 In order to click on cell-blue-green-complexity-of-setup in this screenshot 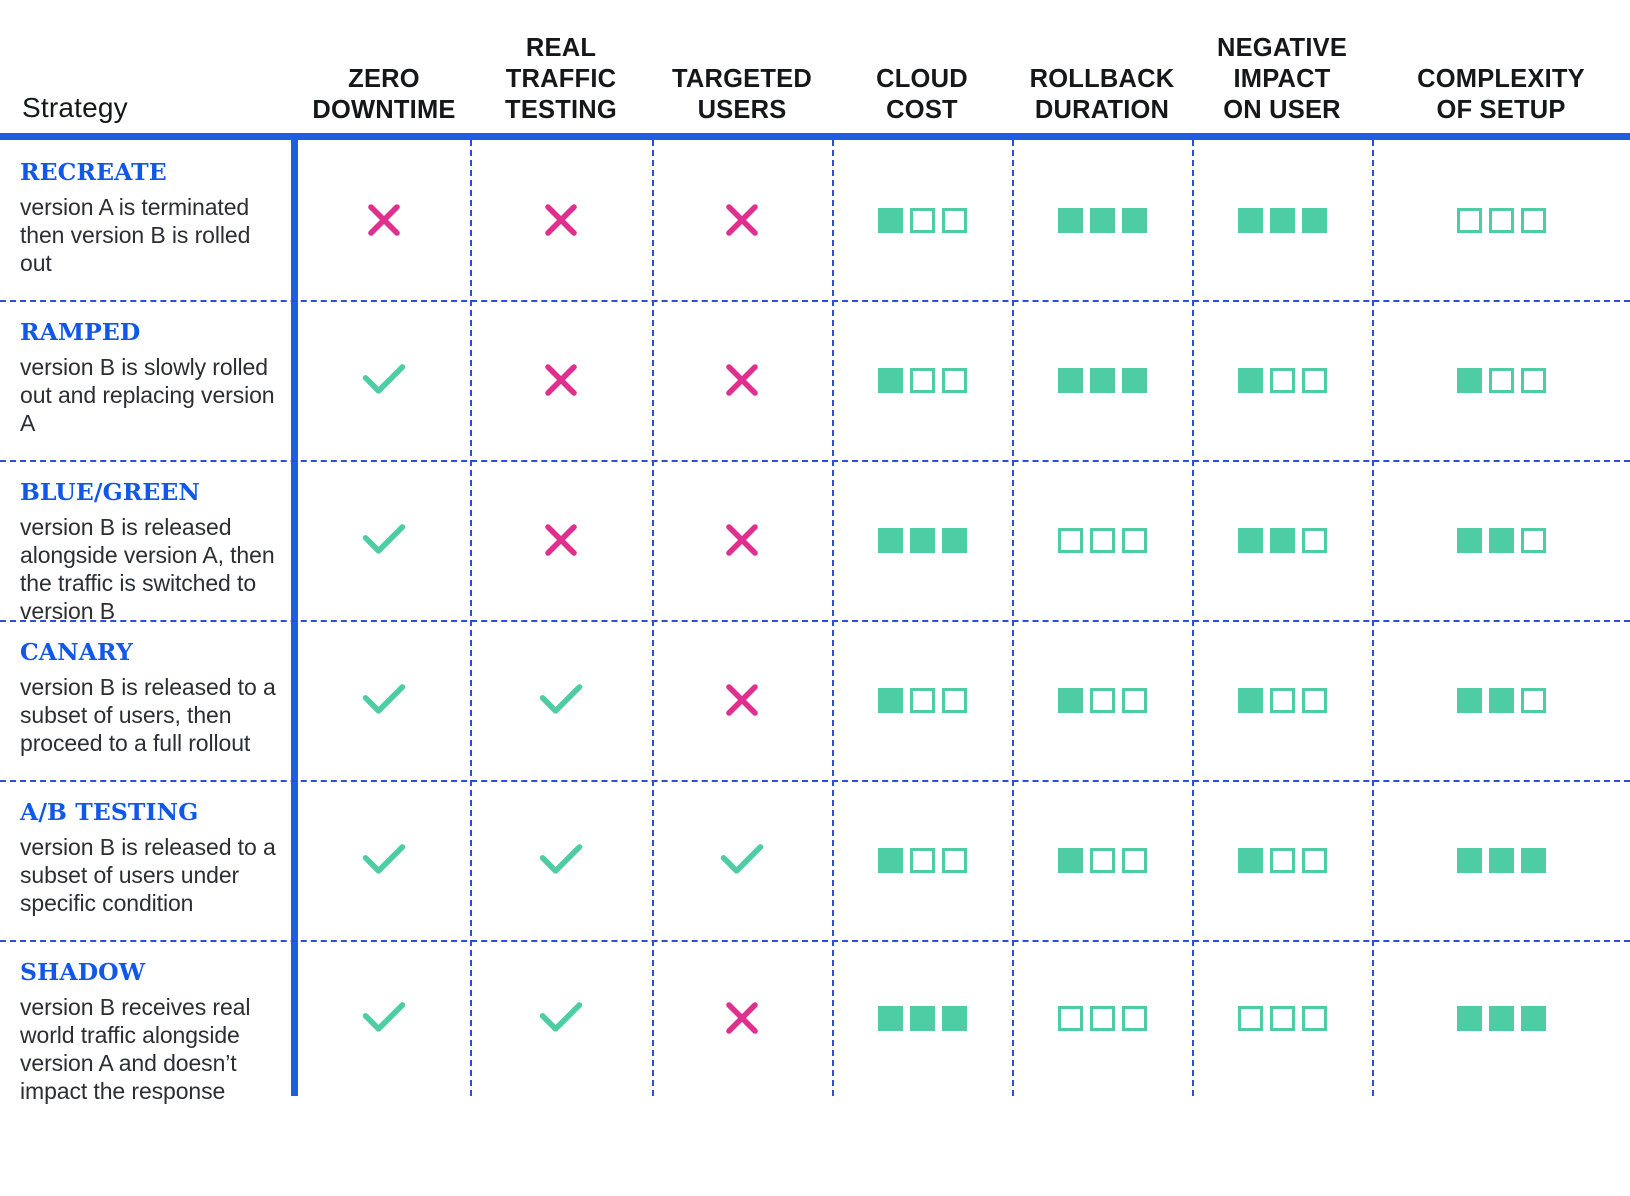, I will do `click(1501, 540)`.